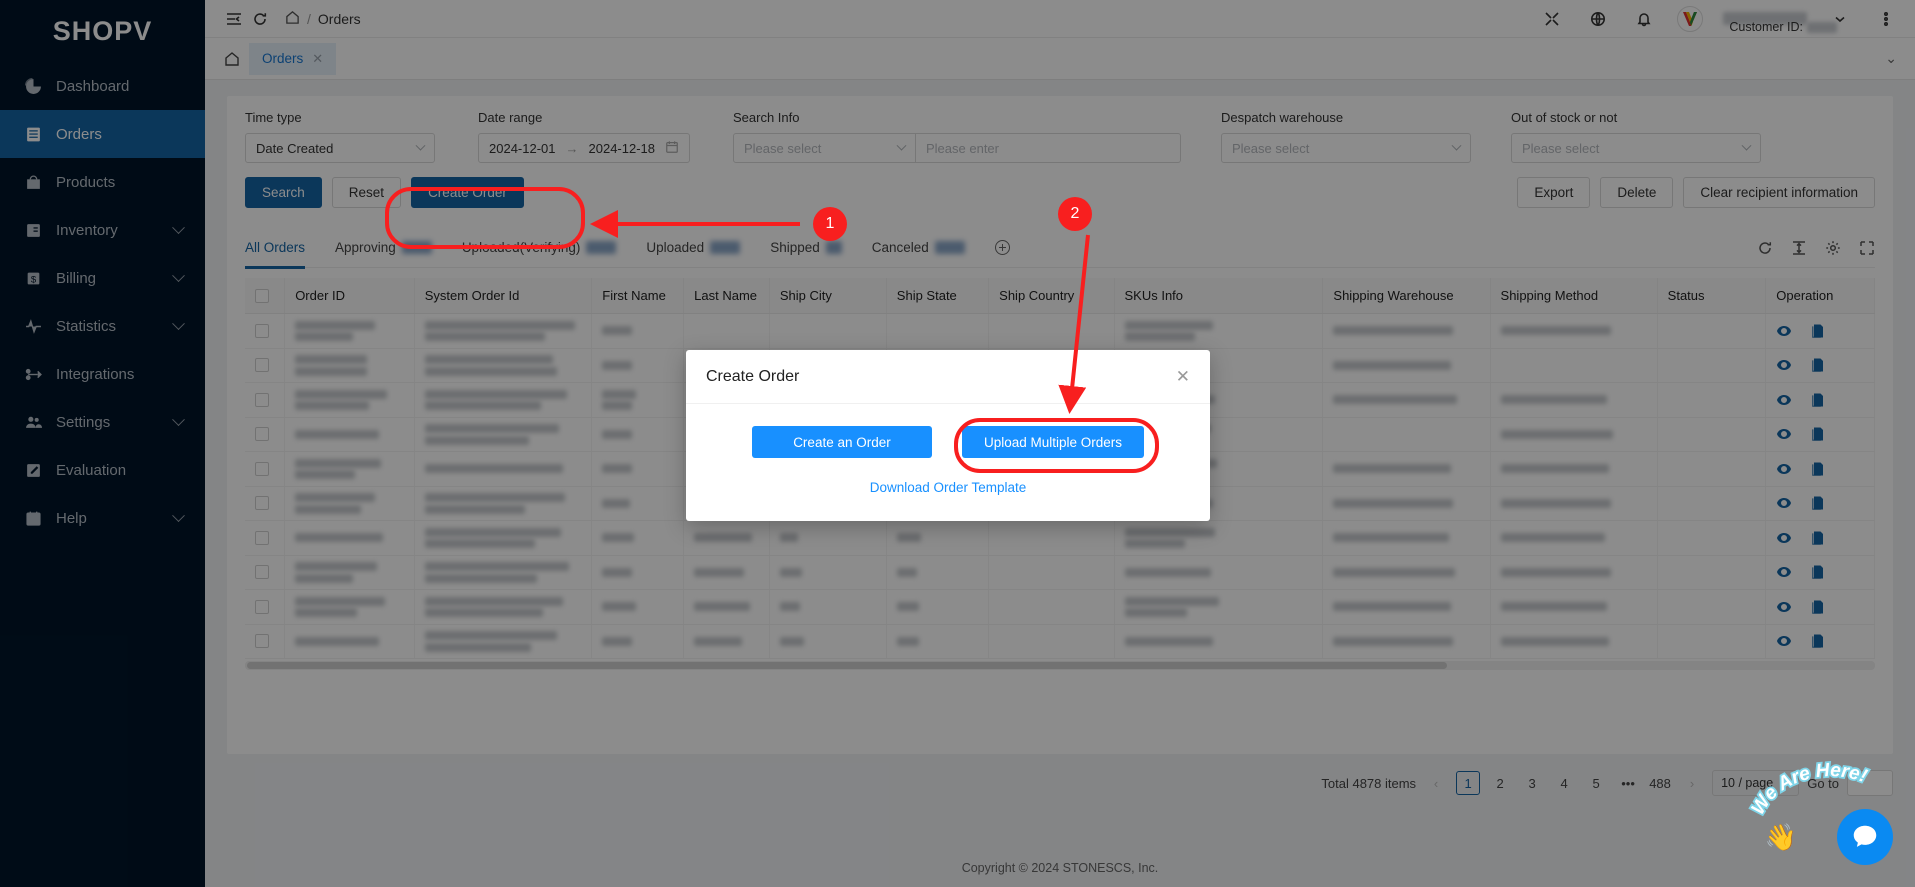  What do you see at coordinates (830, 224) in the screenshot?
I see `annotation-marker-1: 1` at bounding box center [830, 224].